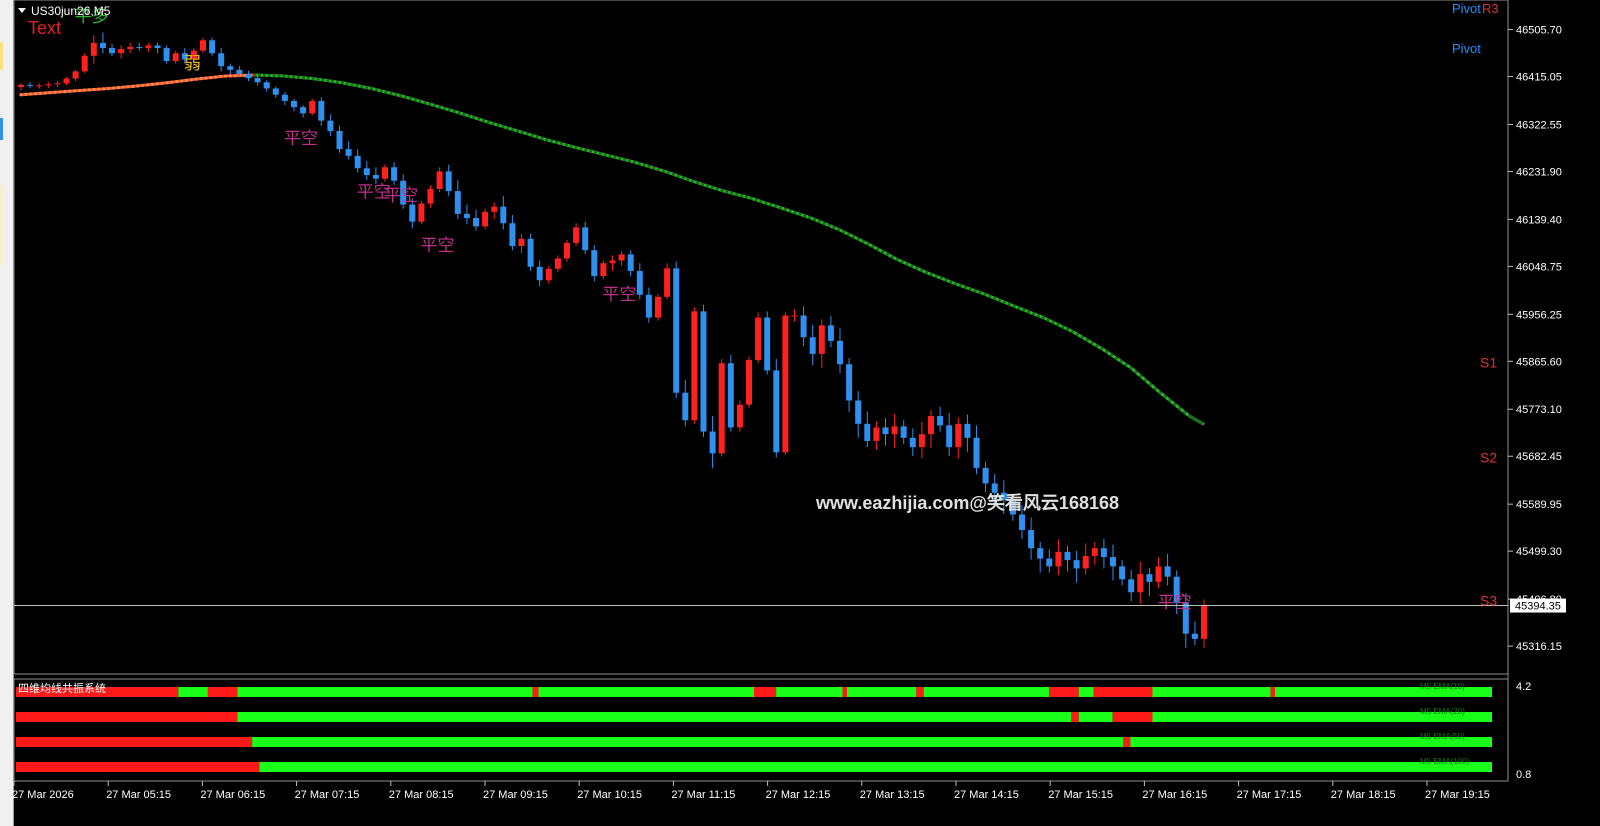  Describe the element at coordinates (327, 795) in the screenshot. I see `time-tick-label: 27 Mar 07:15` at that location.